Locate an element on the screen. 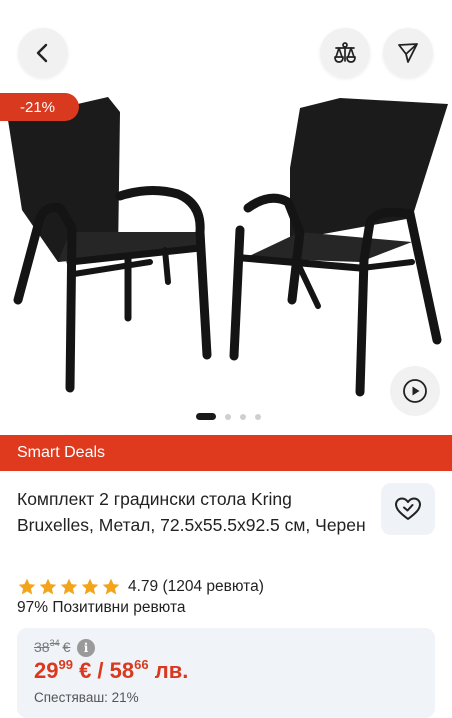 The width and height of the screenshot is (452, 718). discount-badge: -21% is located at coordinates (39, 107).